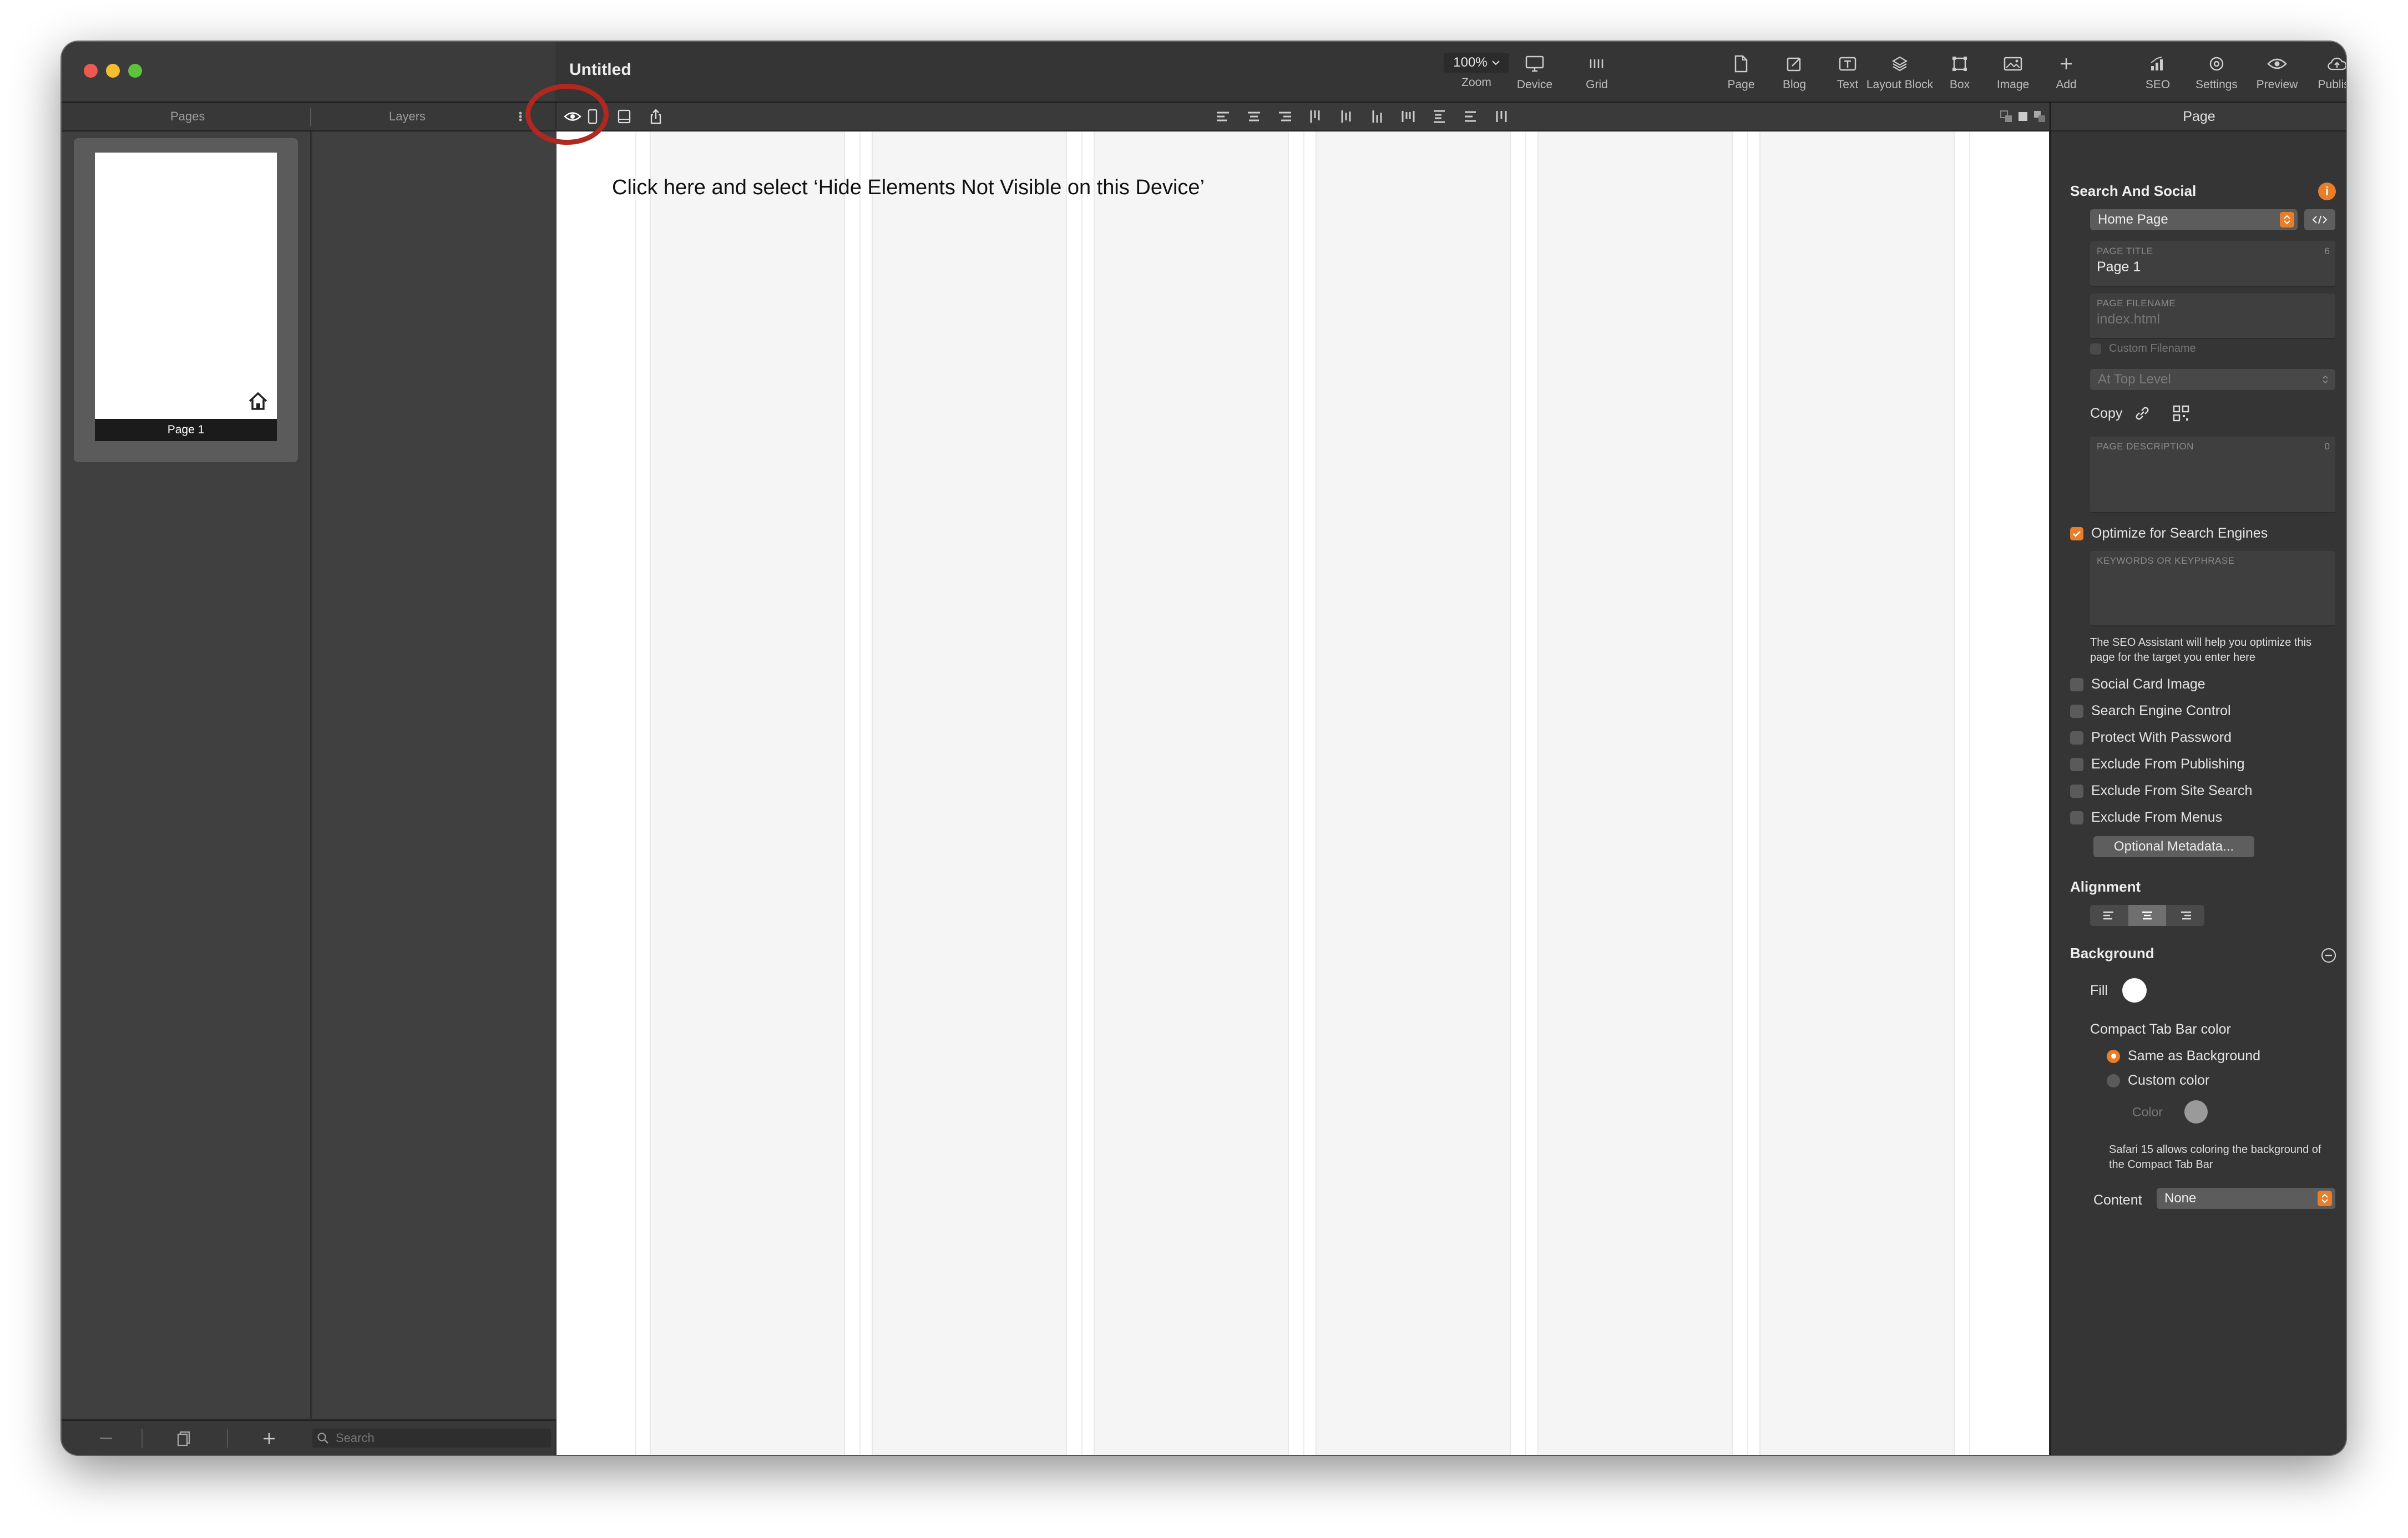  What do you see at coordinates (2212, 588) in the screenshot?
I see `keywords-field: KEYWORDS OR KEYPHRASE` at bounding box center [2212, 588].